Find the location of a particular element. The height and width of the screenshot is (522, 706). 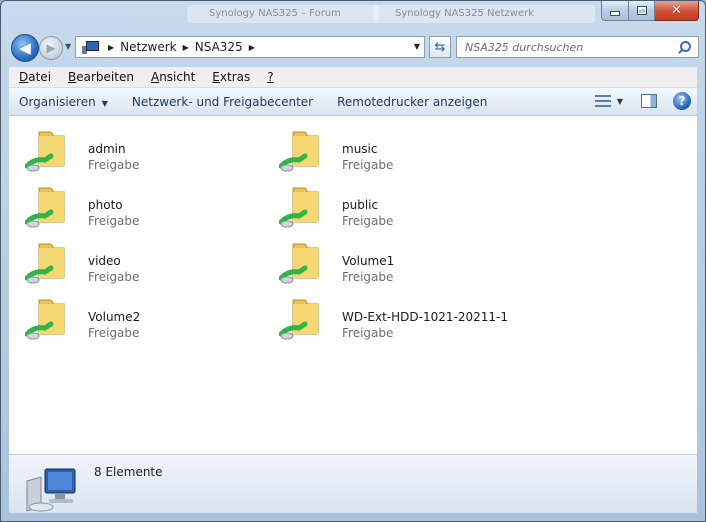

minimize-icon is located at coordinates (615, 13).